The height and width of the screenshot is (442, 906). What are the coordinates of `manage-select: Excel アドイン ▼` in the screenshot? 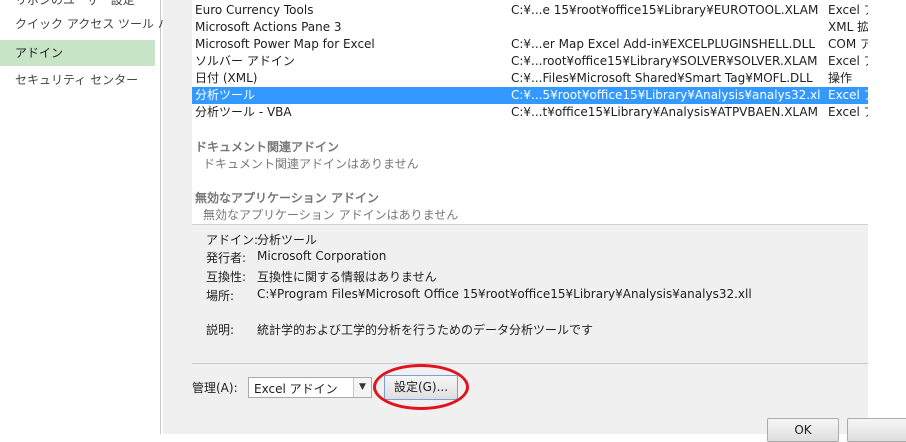 It's located at (310, 387).